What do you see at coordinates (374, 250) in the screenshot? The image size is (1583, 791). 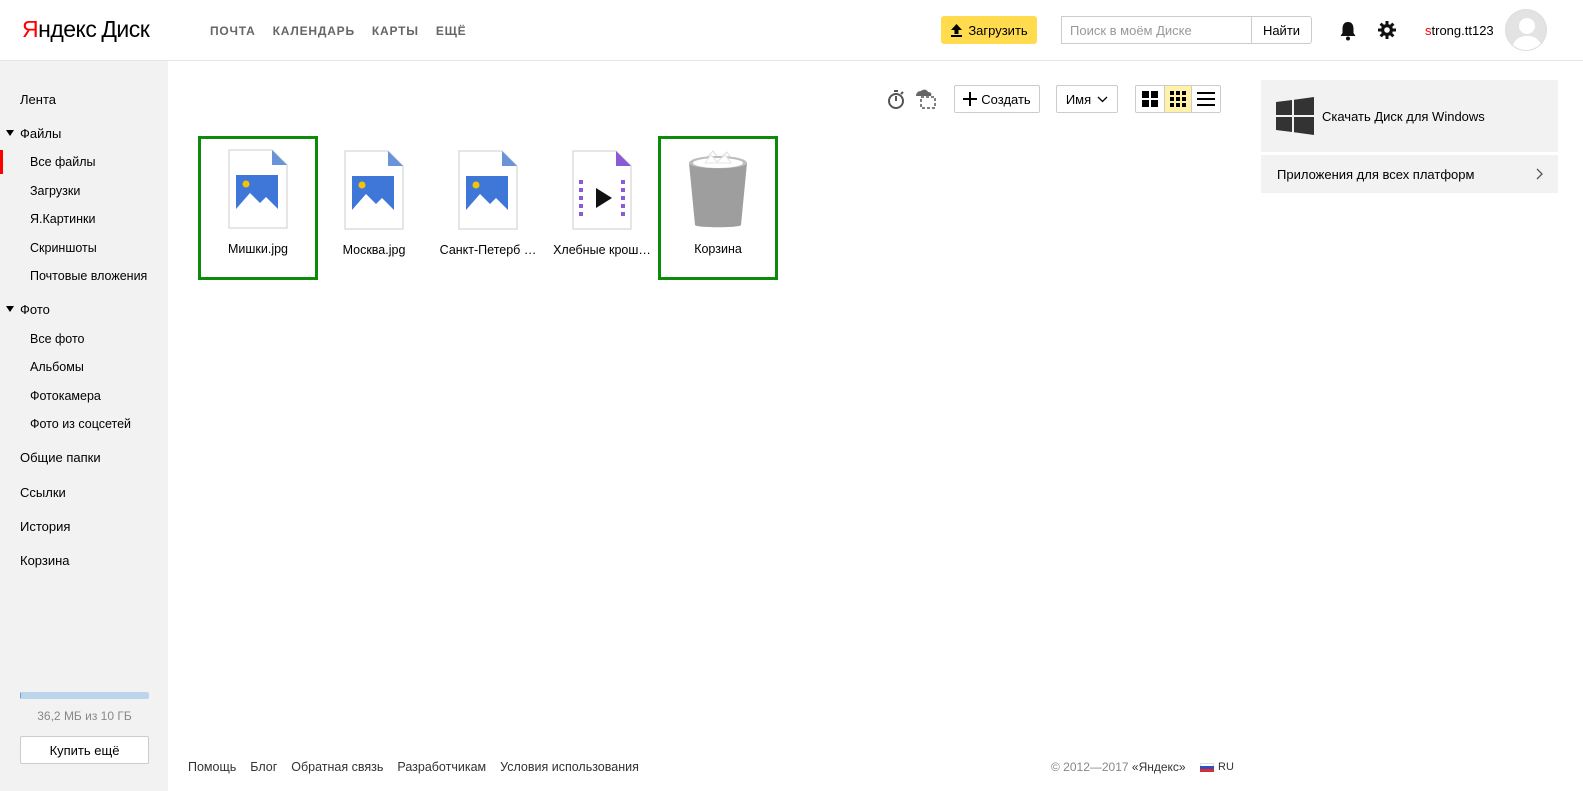 I see `file-name: Москва.jpg` at bounding box center [374, 250].